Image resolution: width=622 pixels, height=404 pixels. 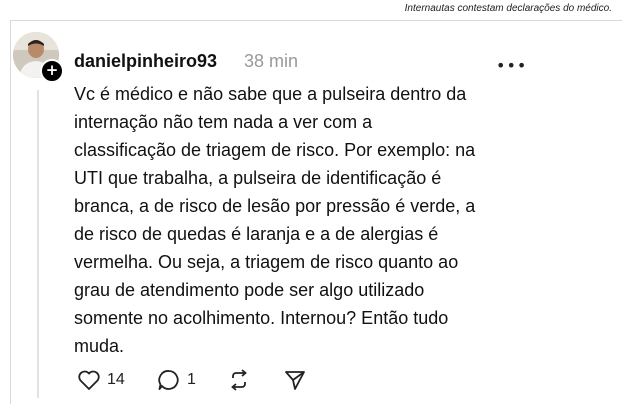 What do you see at coordinates (168, 380) in the screenshot?
I see `comment-icon` at bounding box center [168, 380].